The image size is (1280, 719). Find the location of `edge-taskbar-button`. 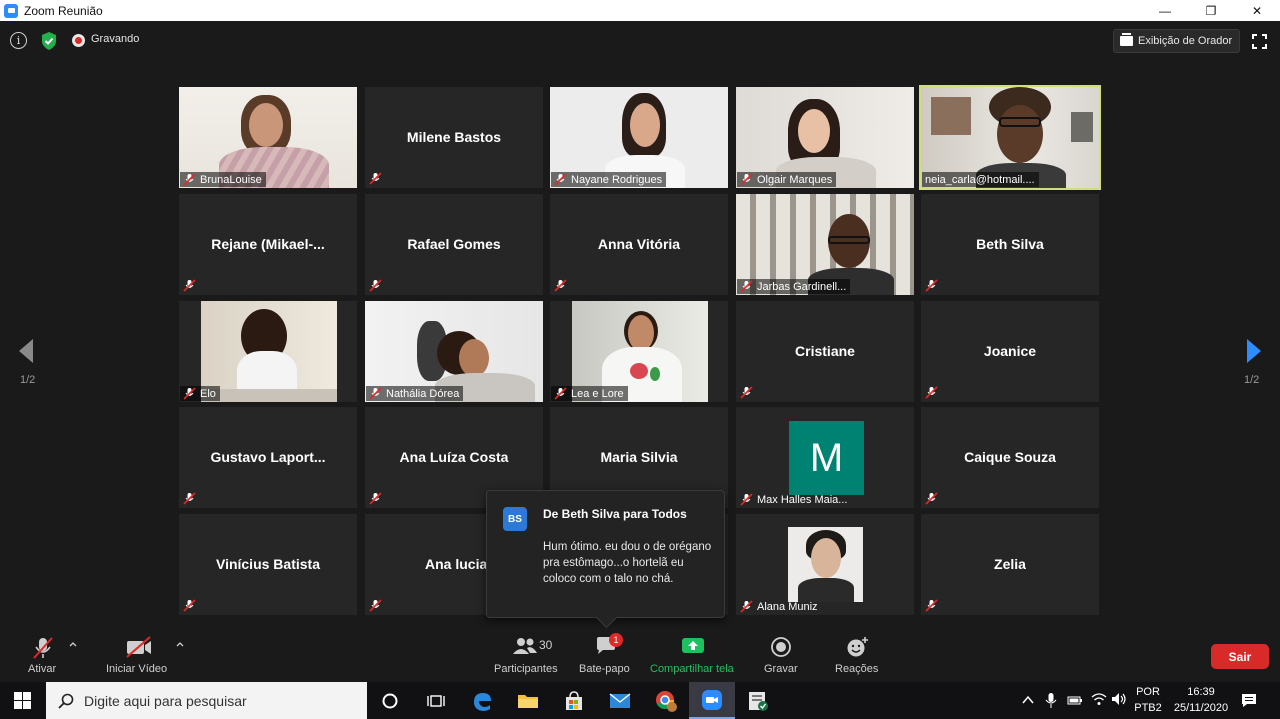

edge-taskbar-button is located at coordinates (482, 700).